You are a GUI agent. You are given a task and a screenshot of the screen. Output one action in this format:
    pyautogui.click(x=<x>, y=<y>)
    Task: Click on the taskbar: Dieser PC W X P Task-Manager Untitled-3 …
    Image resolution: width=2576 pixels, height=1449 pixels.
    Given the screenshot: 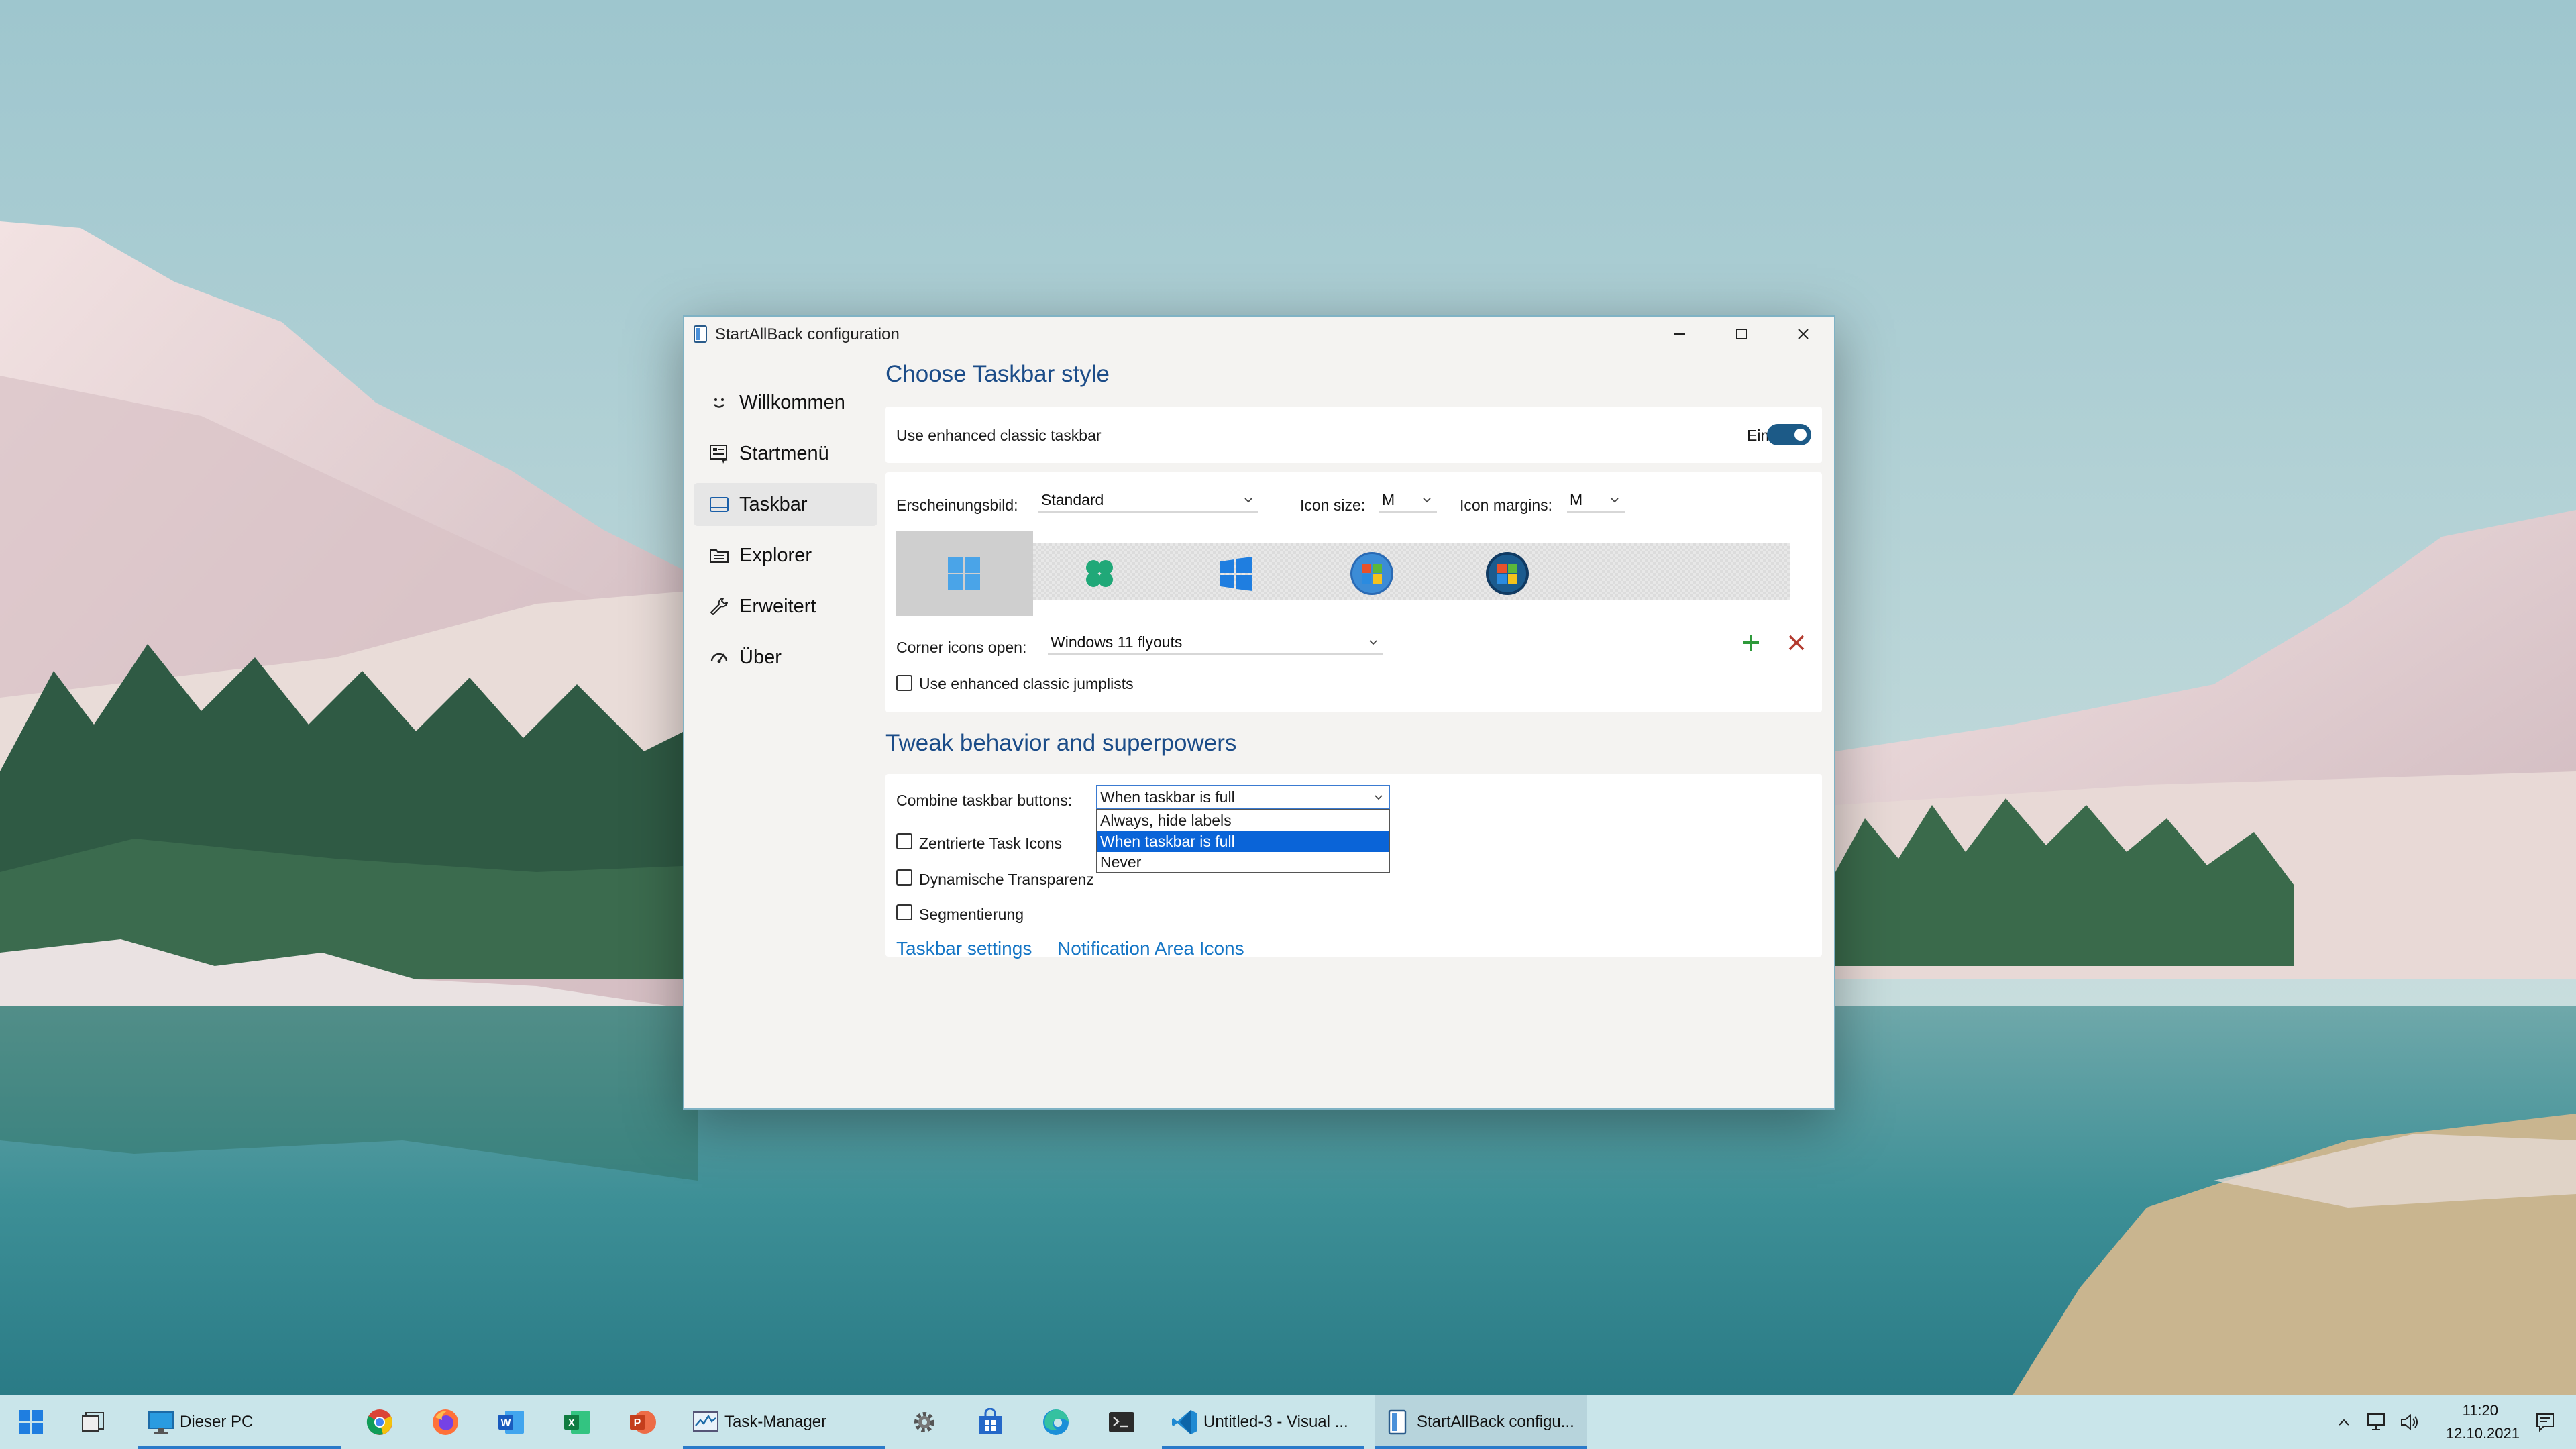 What is the action you would take?
    pyautogui.click(x=1288, y=1422)
    